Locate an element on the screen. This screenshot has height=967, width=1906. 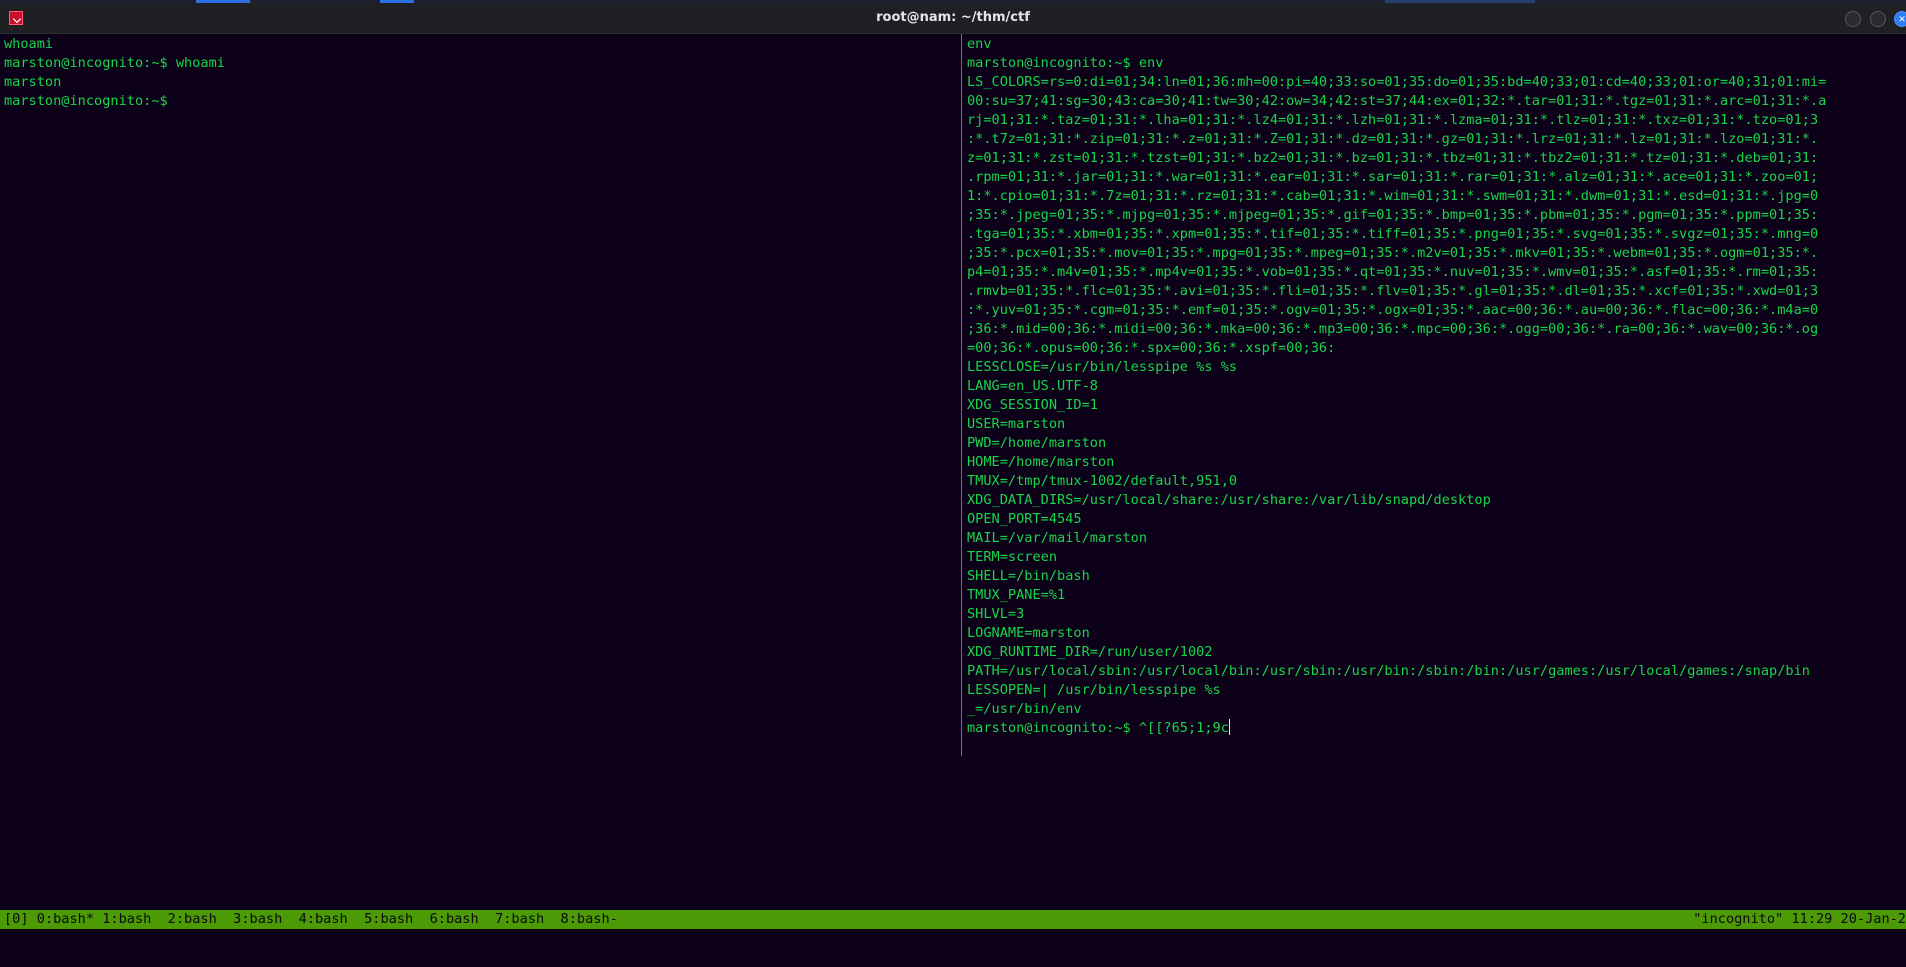
close-button: ✕ is located at coordinates (1900, 19).